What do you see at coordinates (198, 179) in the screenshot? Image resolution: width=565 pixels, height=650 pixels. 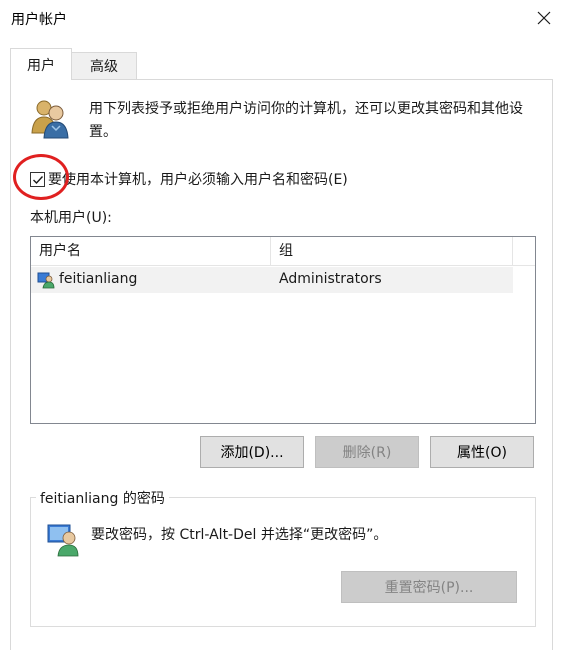 I see `require-login-label: 要使用本计算机，用户必须输入用户名和密码(E)` at bounding box center [198, 179].